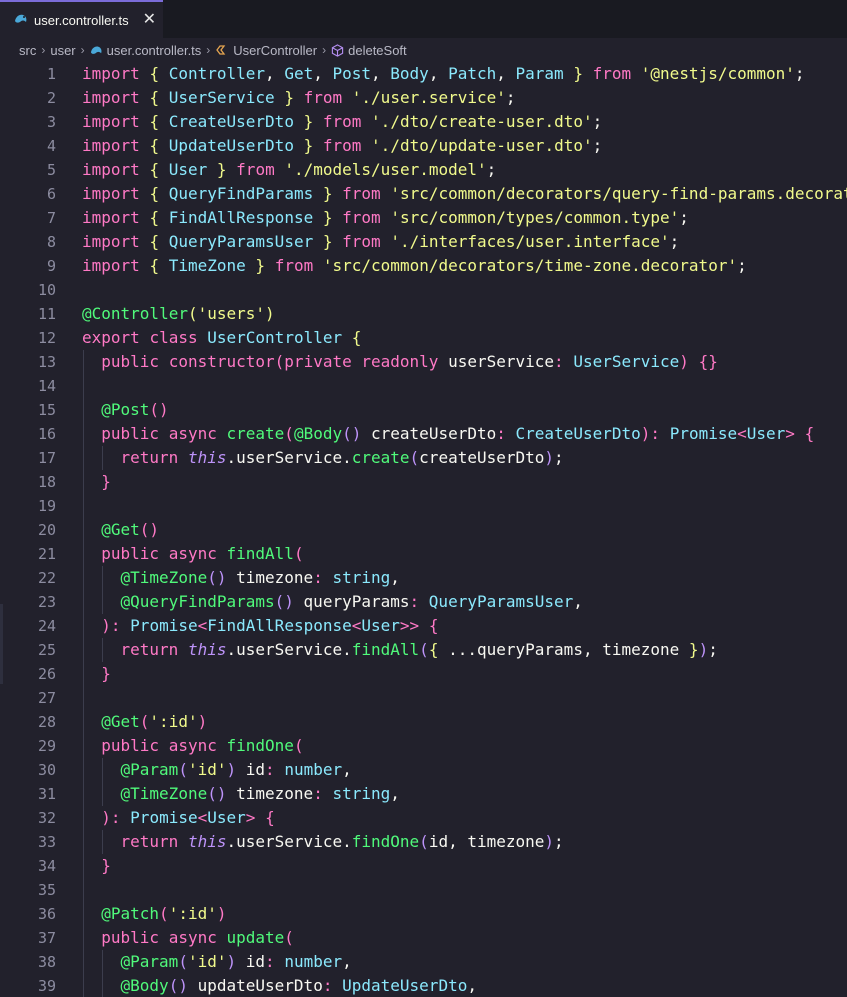 The width and height of the screenshot is (847, 997). Describe the element at coordinates (423, 674) in the screenshot. I see `code-line: 26}` at that location.